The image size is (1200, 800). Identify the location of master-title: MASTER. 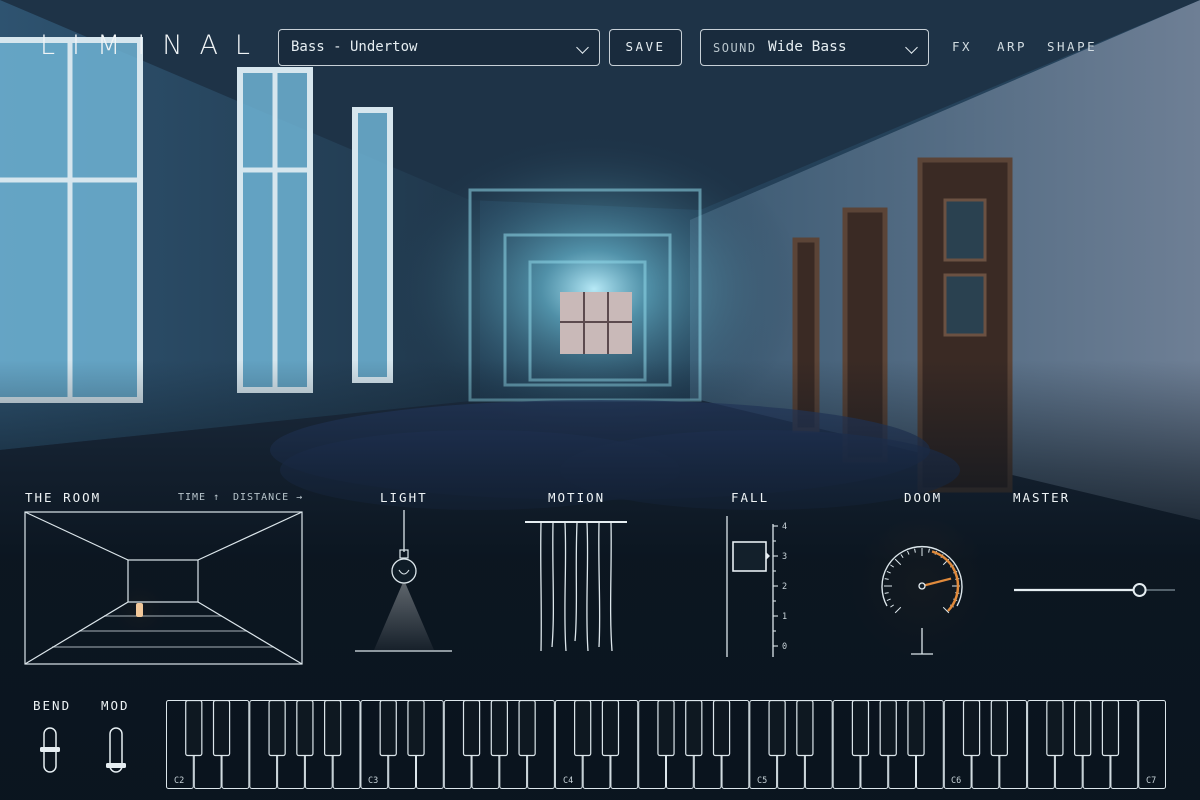
(1042, 497).